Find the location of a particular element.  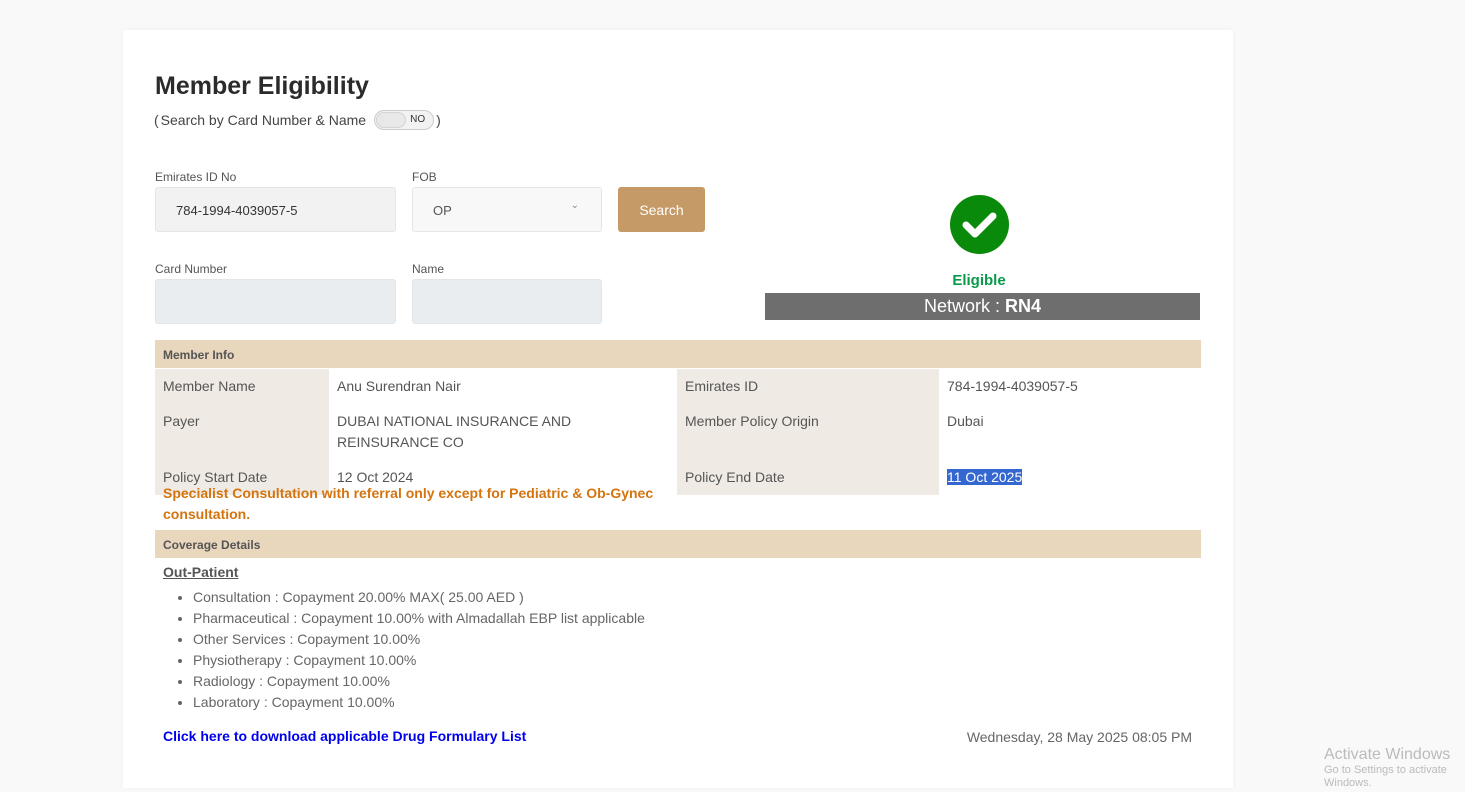

field-label: Policy End Date is located at coordinates (808, 477).